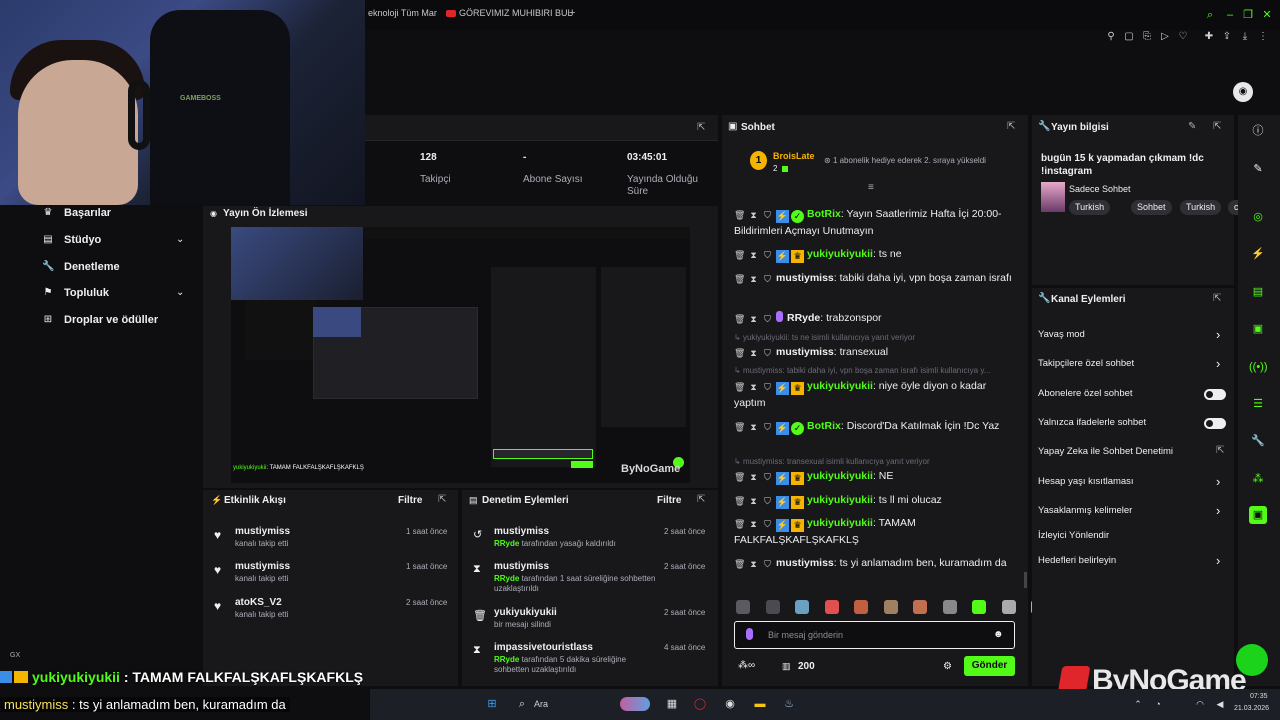 The height and width of the screenshot is (720, 1280). What do you see at coordinates (1100, 189) in the screenshot?
I see `category-name: Sadece Sohbet` at bounding box center [1100, 189].